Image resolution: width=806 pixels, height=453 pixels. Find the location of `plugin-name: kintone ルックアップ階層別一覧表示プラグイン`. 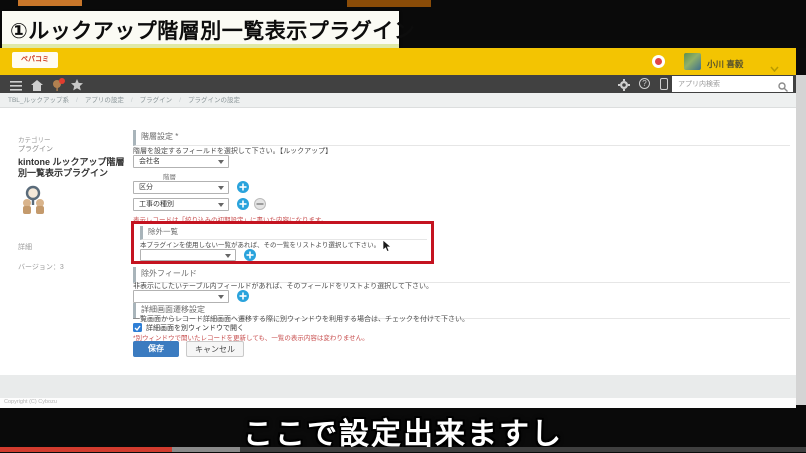

plugin-name: kintone ルックアップ階層別一覧表示プラグイン is located at coordinates (71, 167).